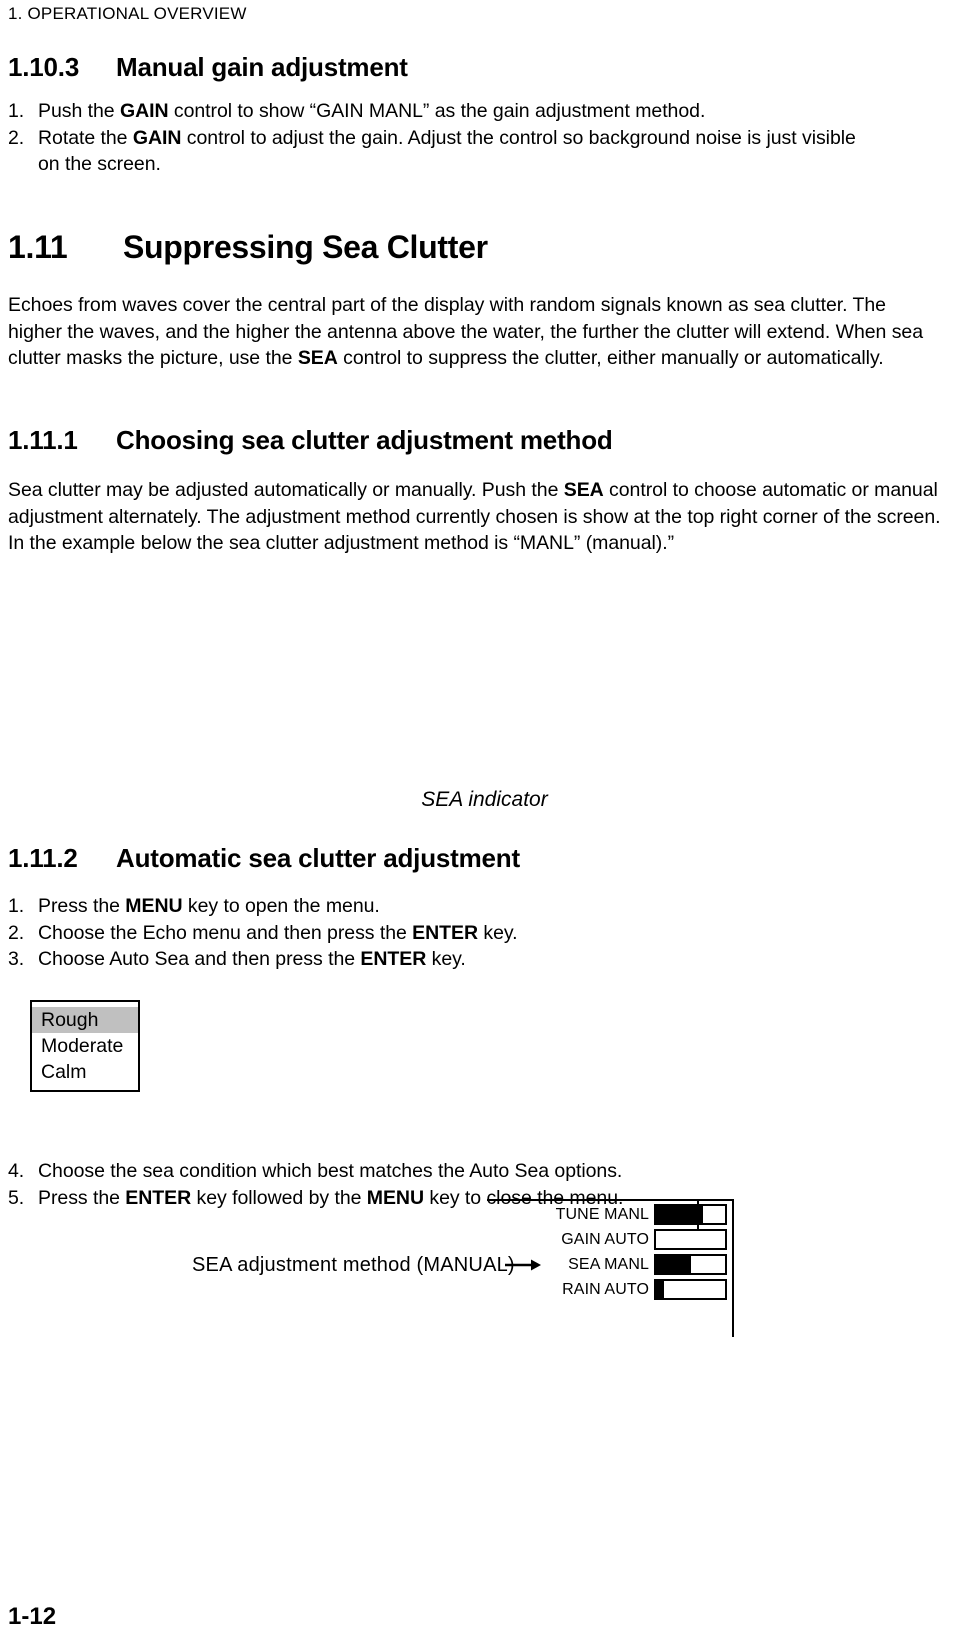 Image resolution: width=969 pixels, height=1639 pixels. I want to click on indicator-label: SEA MANL, so click(608, 1264).